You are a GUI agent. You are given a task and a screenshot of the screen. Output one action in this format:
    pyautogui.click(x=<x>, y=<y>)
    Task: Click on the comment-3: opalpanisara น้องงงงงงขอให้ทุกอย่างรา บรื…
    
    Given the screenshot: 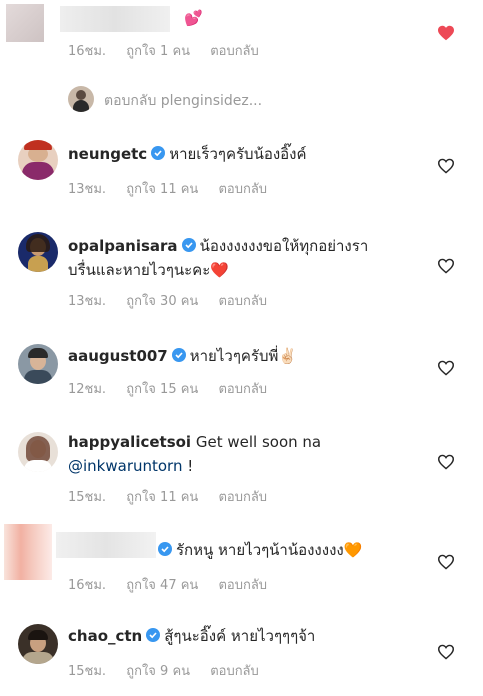 What is the action you would take?
    pyautogui.click(x=241, y=275)
    